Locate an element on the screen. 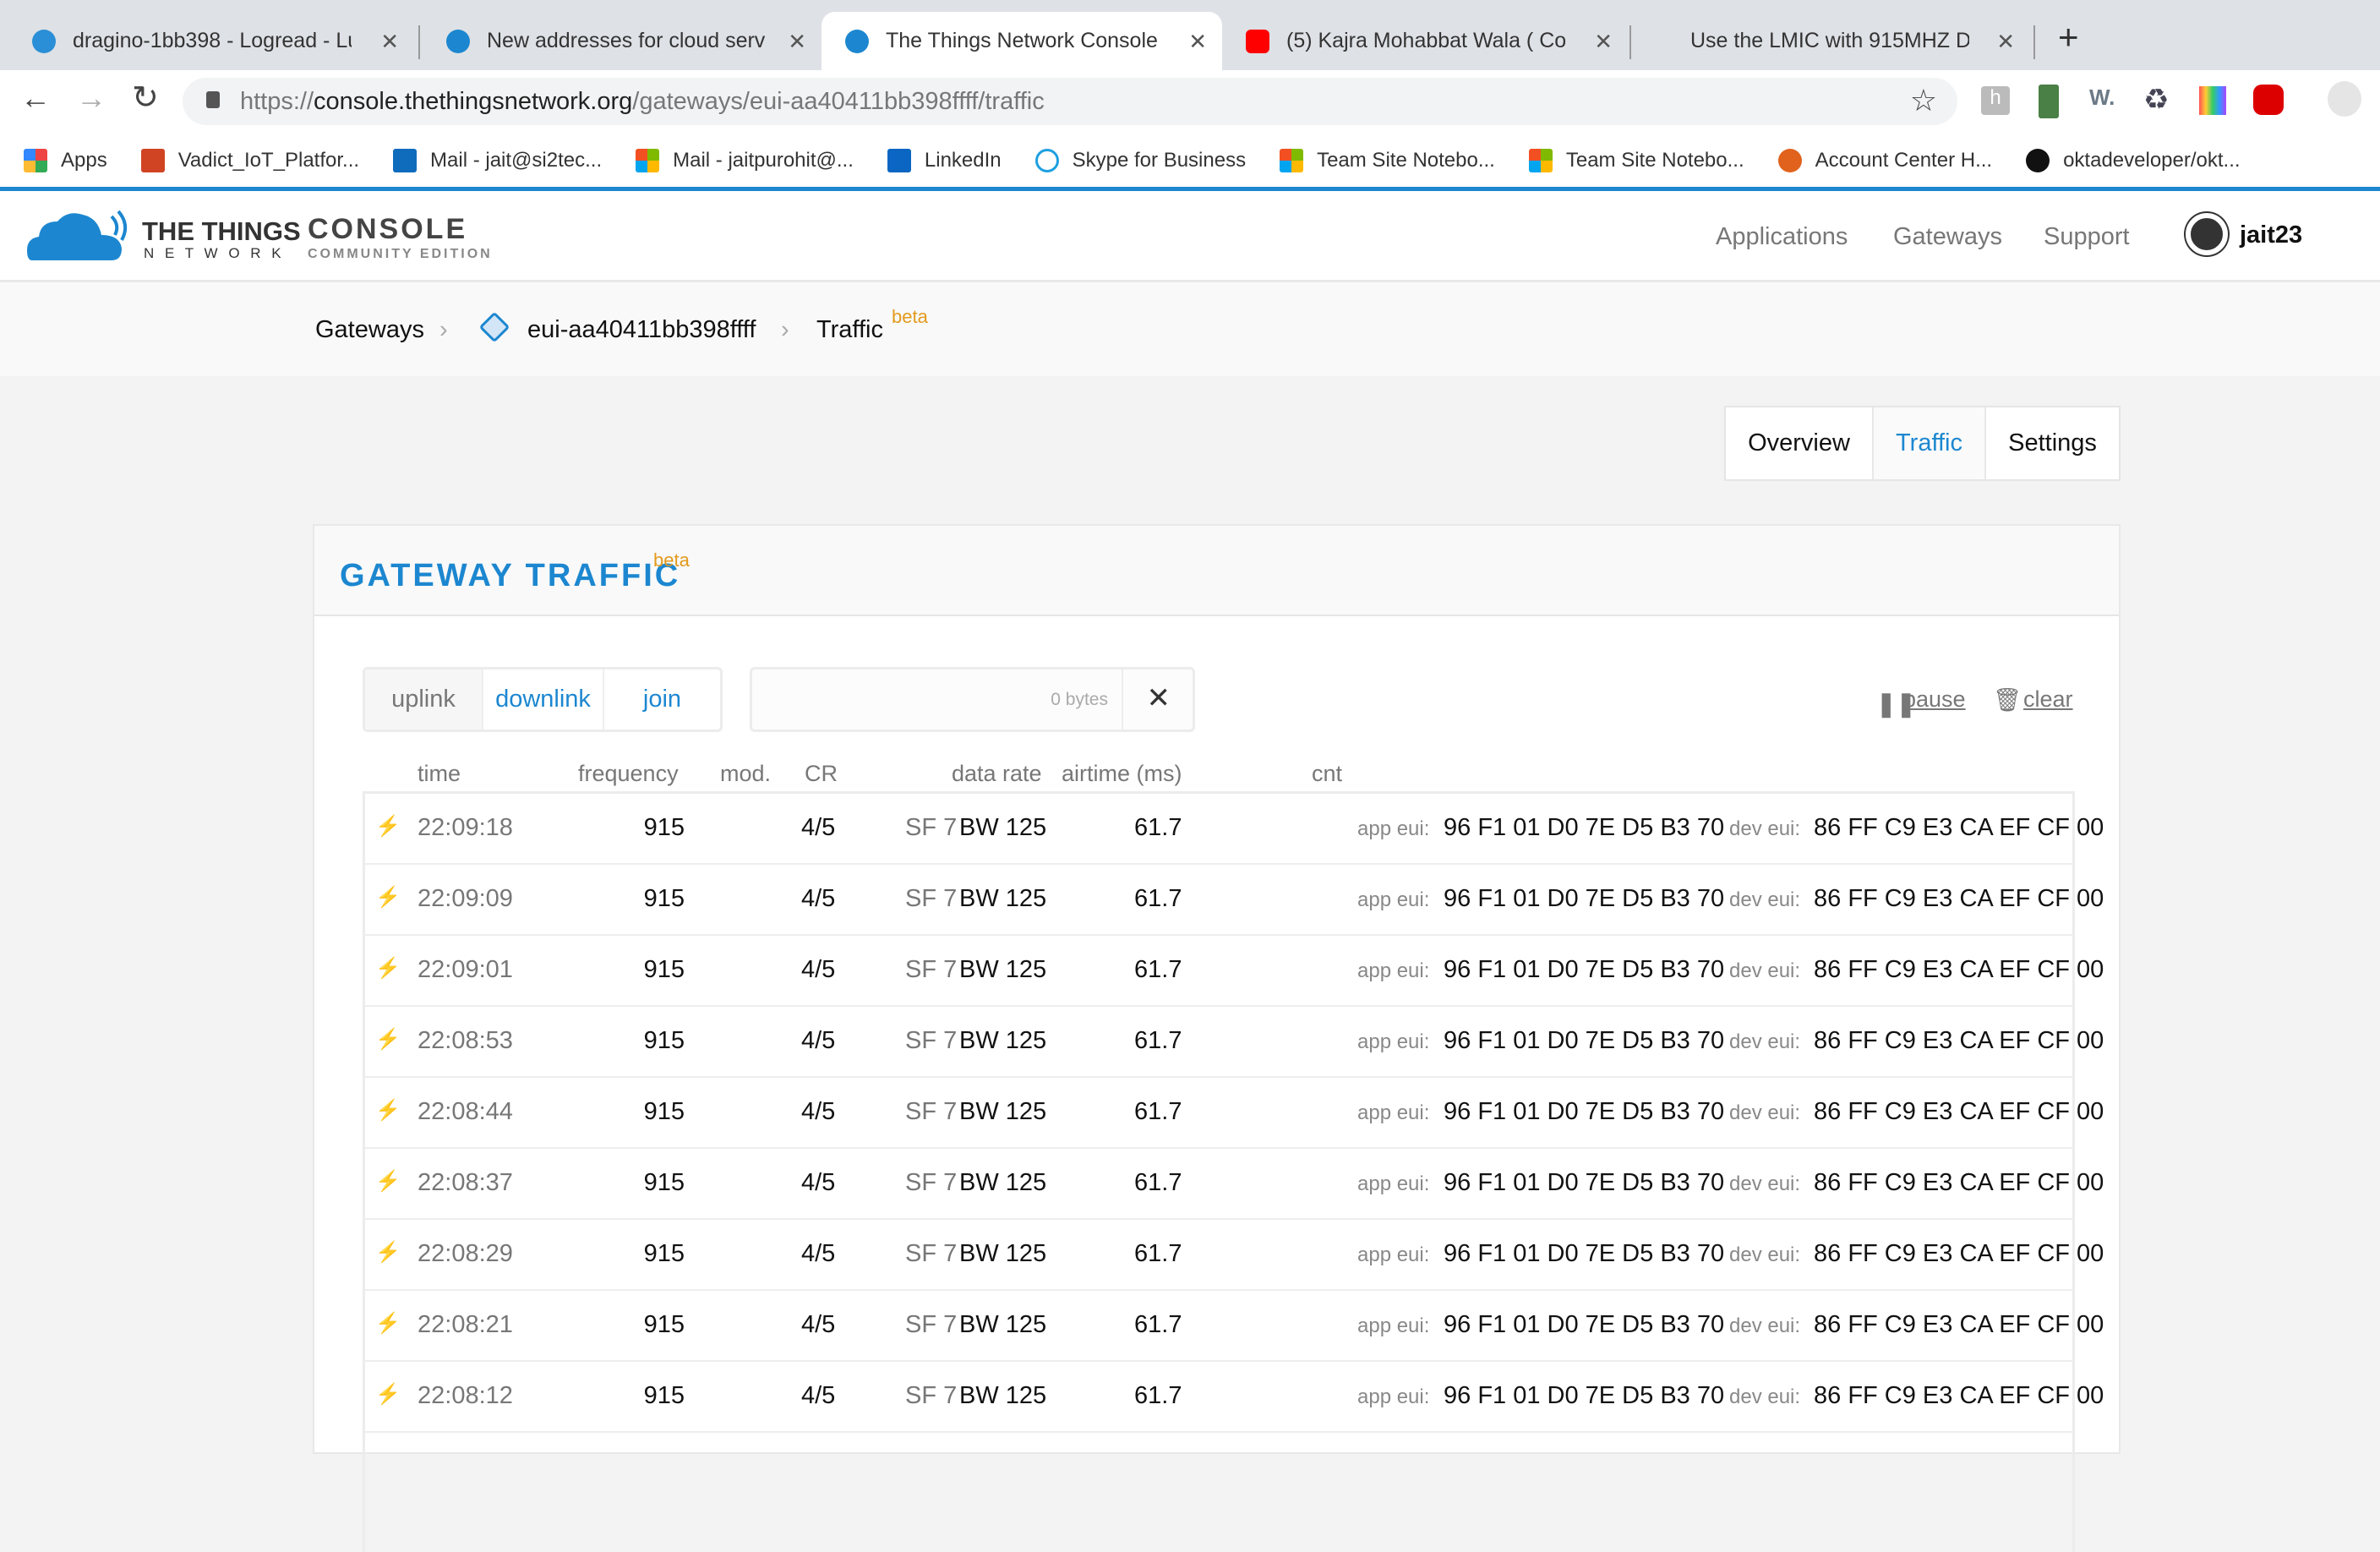 This screenshot has width=2380, height=1552. profile-avatar-icon is located at coordinates (2345, 99).